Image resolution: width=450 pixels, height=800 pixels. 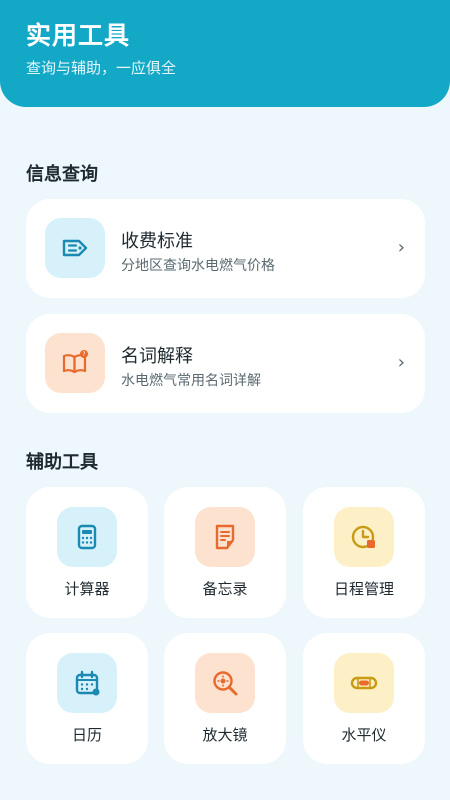 I want to click on tool-schedule: 日程管理, so click(x=364, y=552).